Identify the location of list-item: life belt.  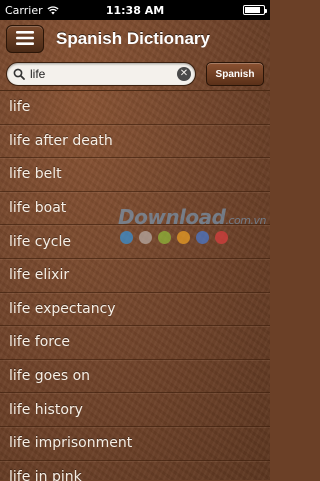
(135, 175).